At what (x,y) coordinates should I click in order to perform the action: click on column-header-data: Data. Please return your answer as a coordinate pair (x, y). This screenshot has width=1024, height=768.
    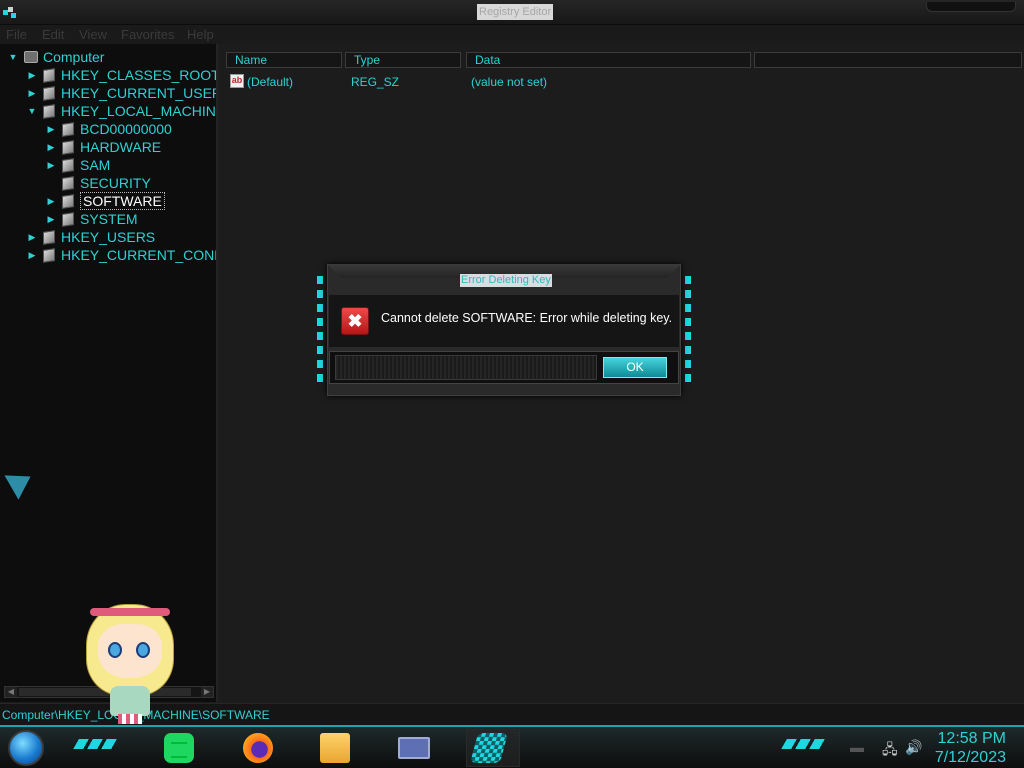
    Looking at the image, I should click on (608, 60).